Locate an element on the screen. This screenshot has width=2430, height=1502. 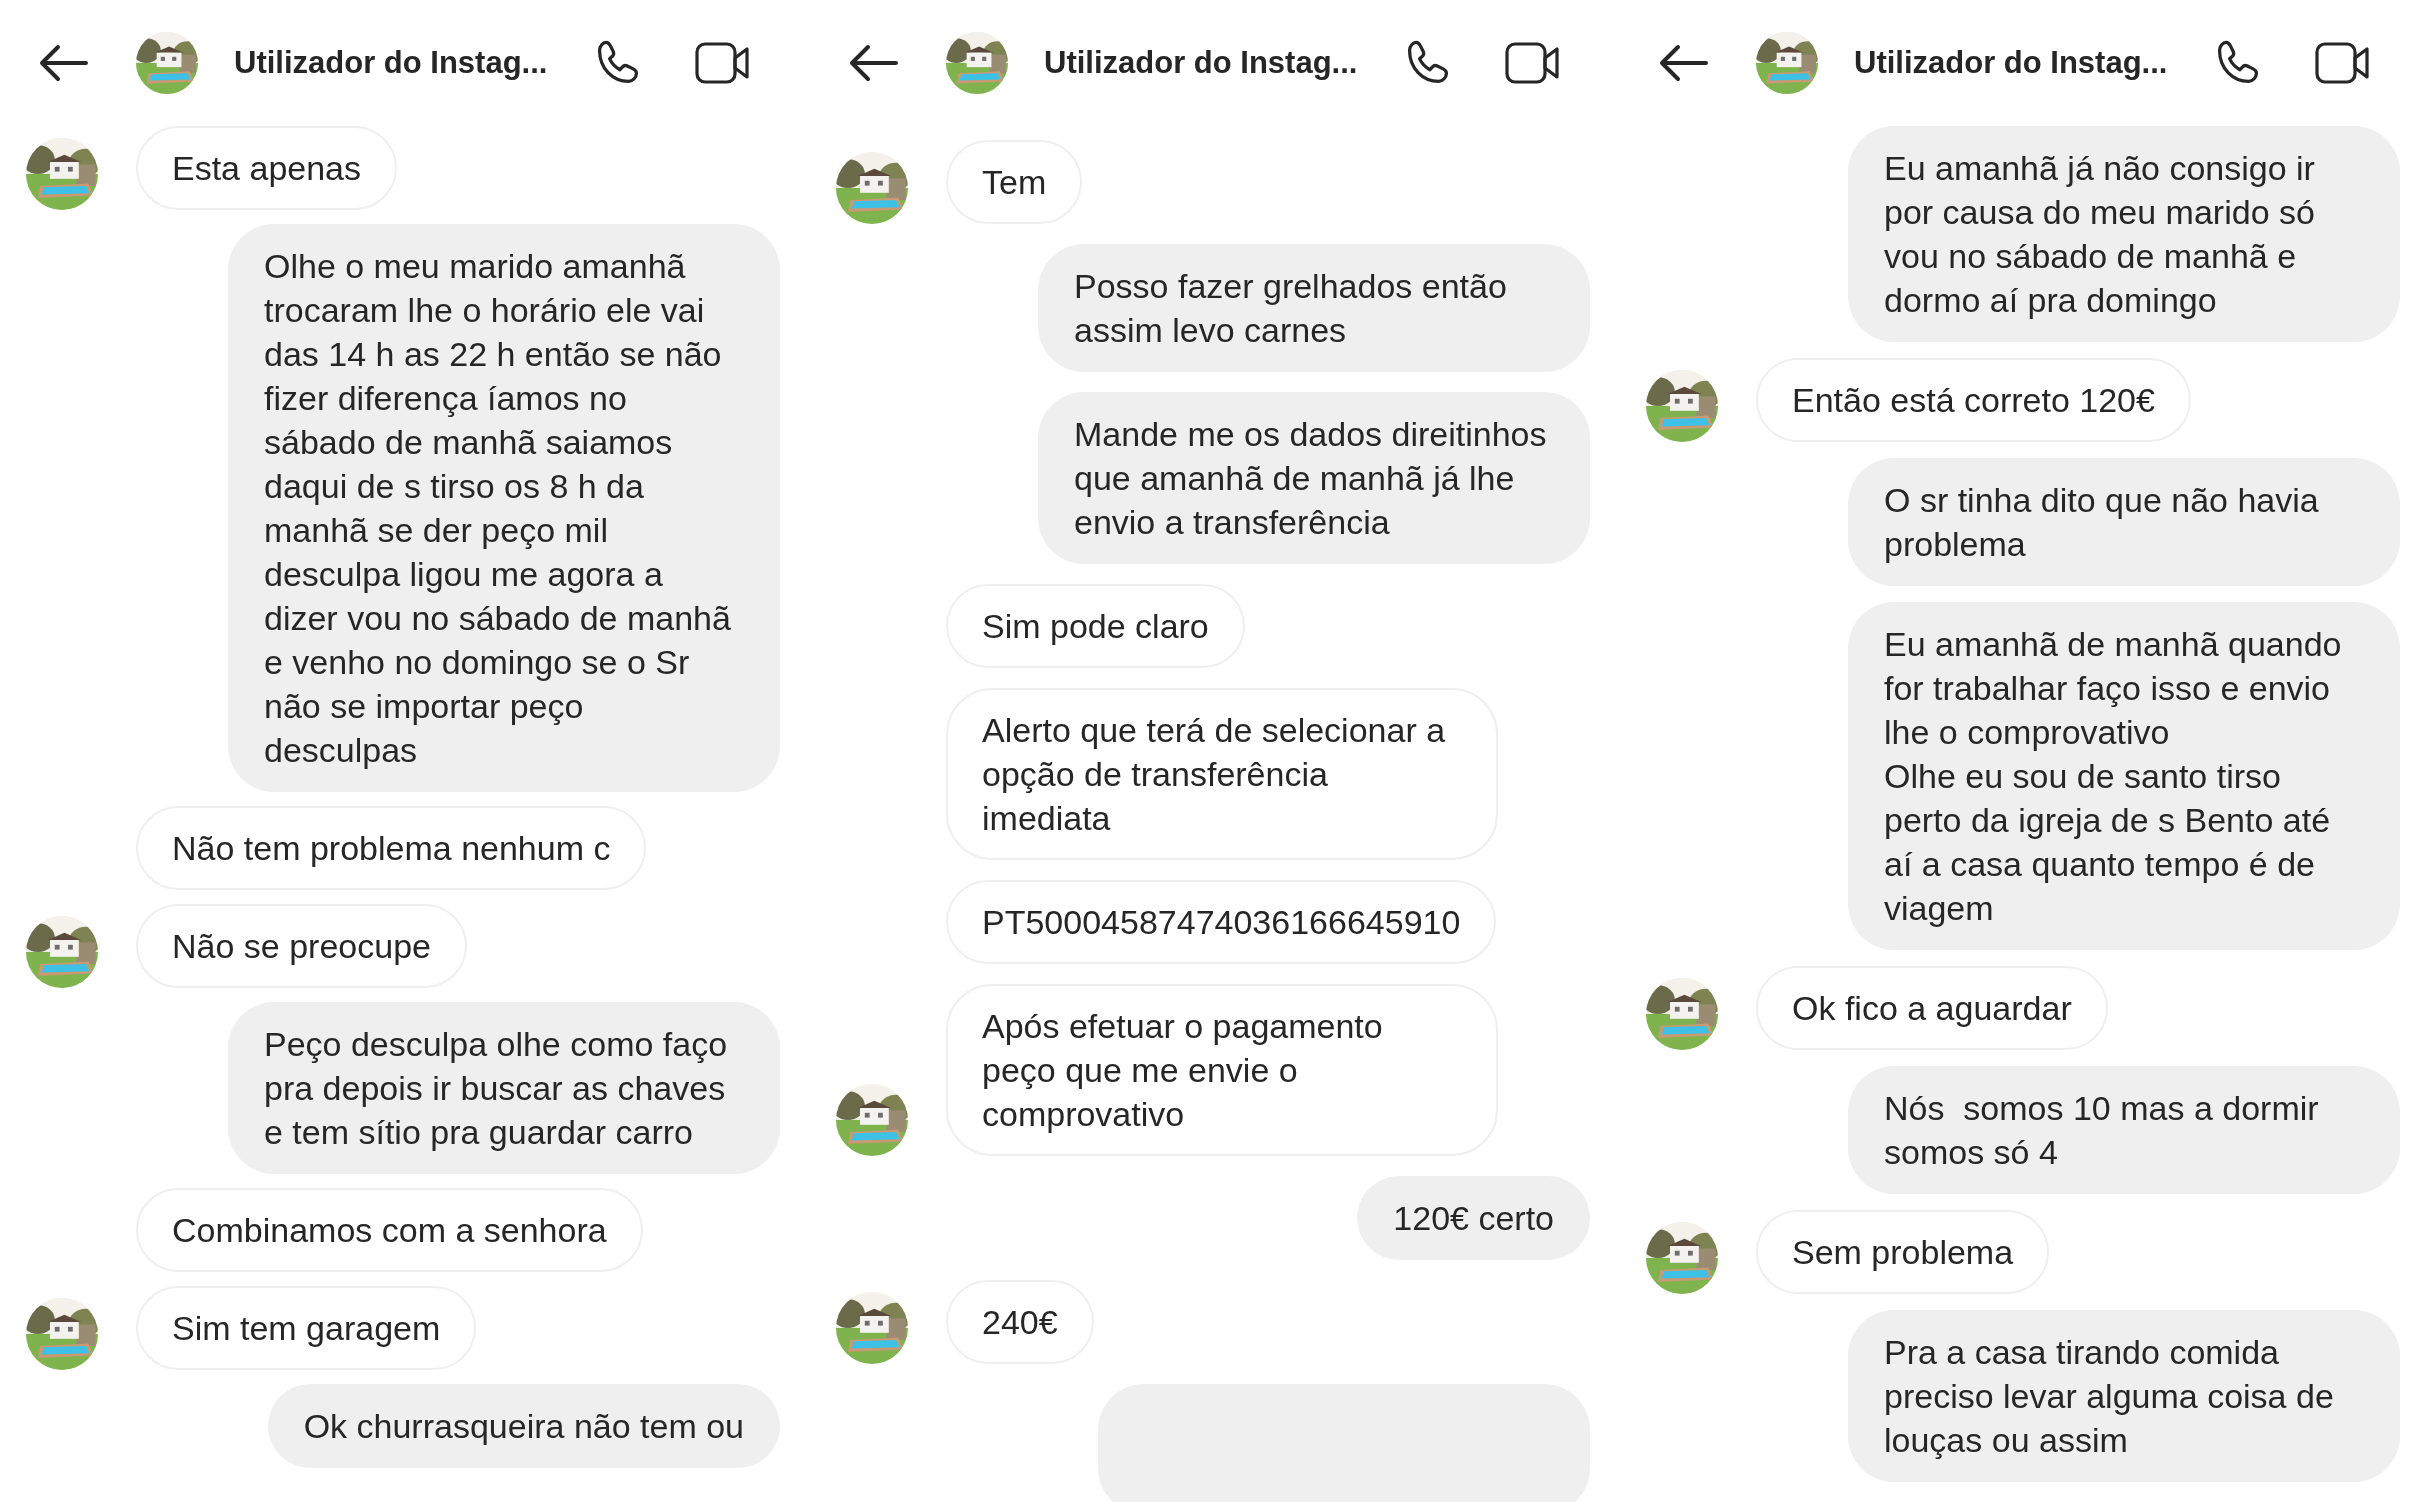
message-bubble: Olhe o meu marido amanhã trocaram lhe o horário ele vai das 14 h as 22 h então se não fizer diferença íamos no sábado de manhã saiamos daqui de s tirso os 8 h da manhã se der peço mil desculpa ligou me agora a dizer vou no sábado de manhã e venho no domingo se o Sr não se importar peço desculpas is located at coordinates (504, 508).